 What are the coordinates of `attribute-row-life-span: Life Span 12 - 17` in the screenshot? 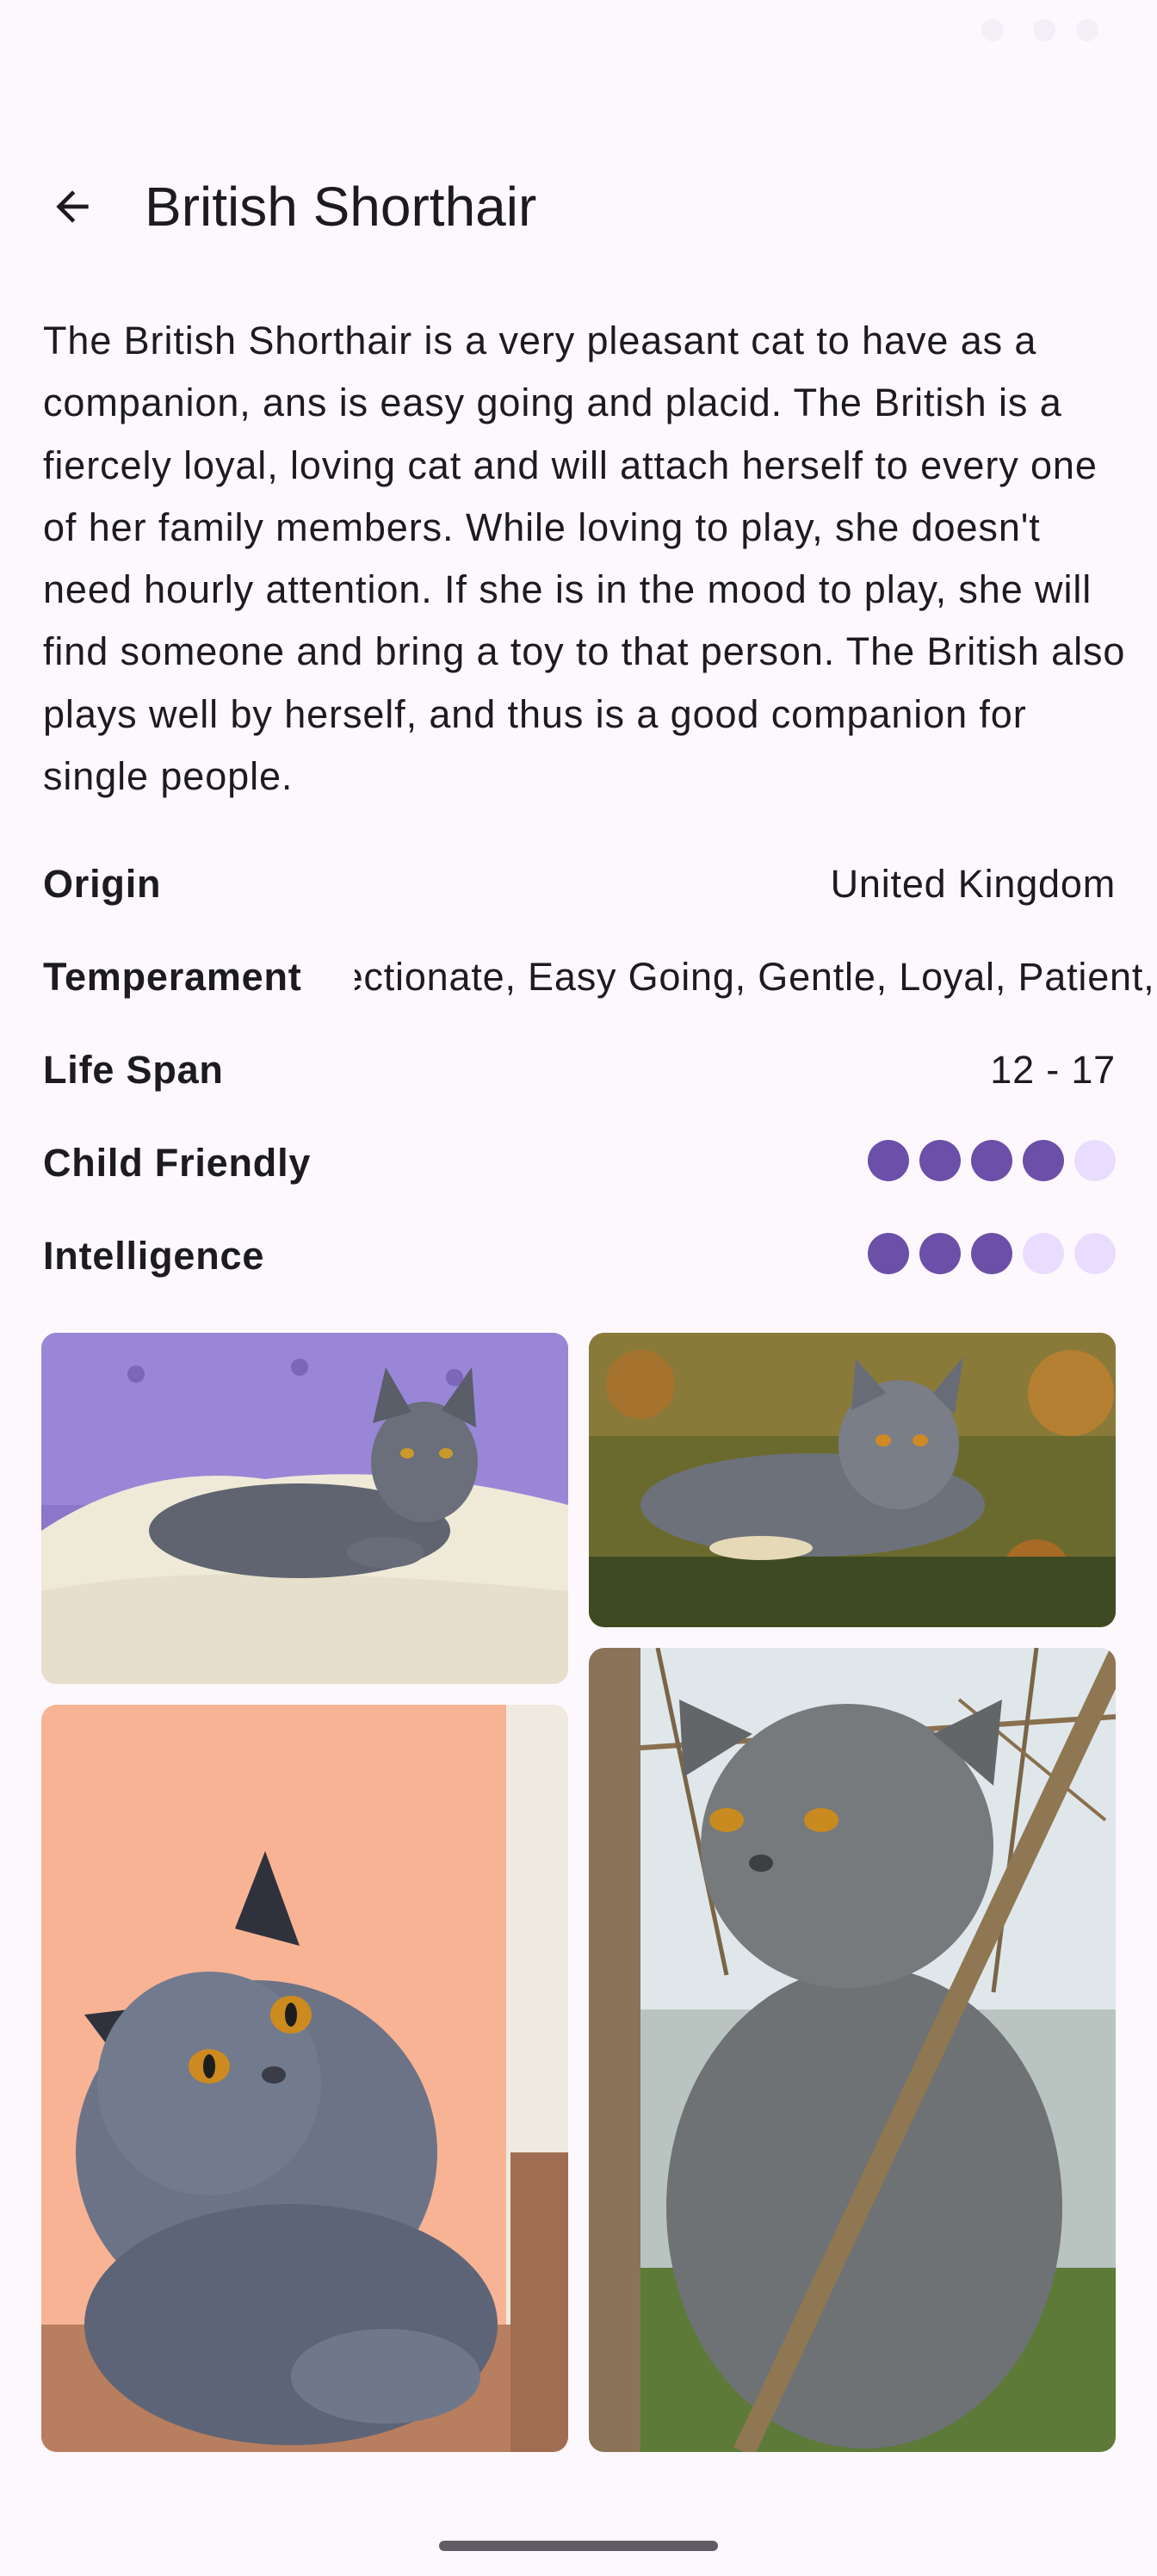 It's located at (579, 1069).